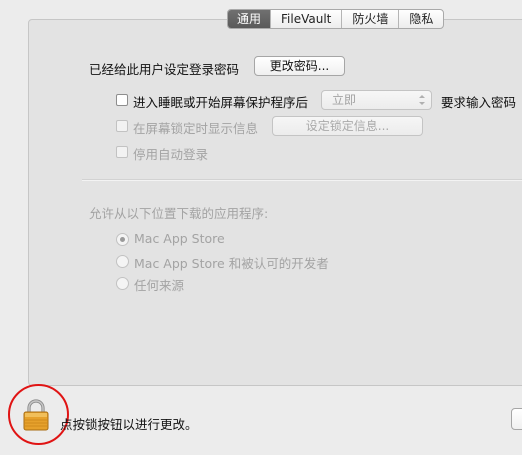 The height and width of the screenshot is (455, 522). What do you see at coordinates (179, 213) in the screenshot?
I see `downloads-heading: 允许从以下位置下载的应用程序:` at bounding box center [179, 213].